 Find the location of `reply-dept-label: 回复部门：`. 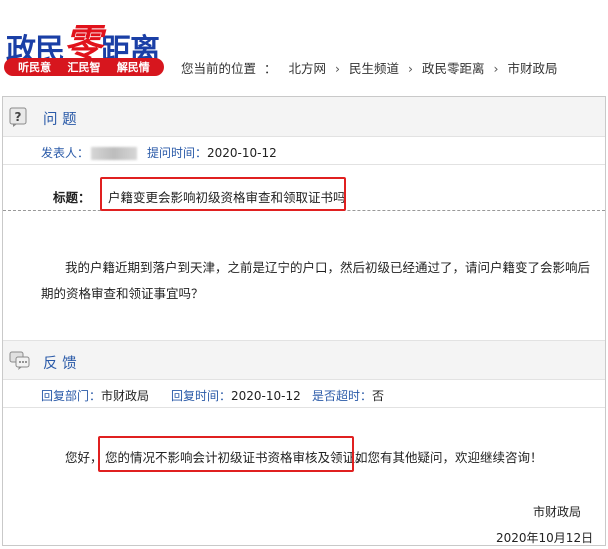

reply-dept-label: 回复部门： is located at coordinates (71, 396).